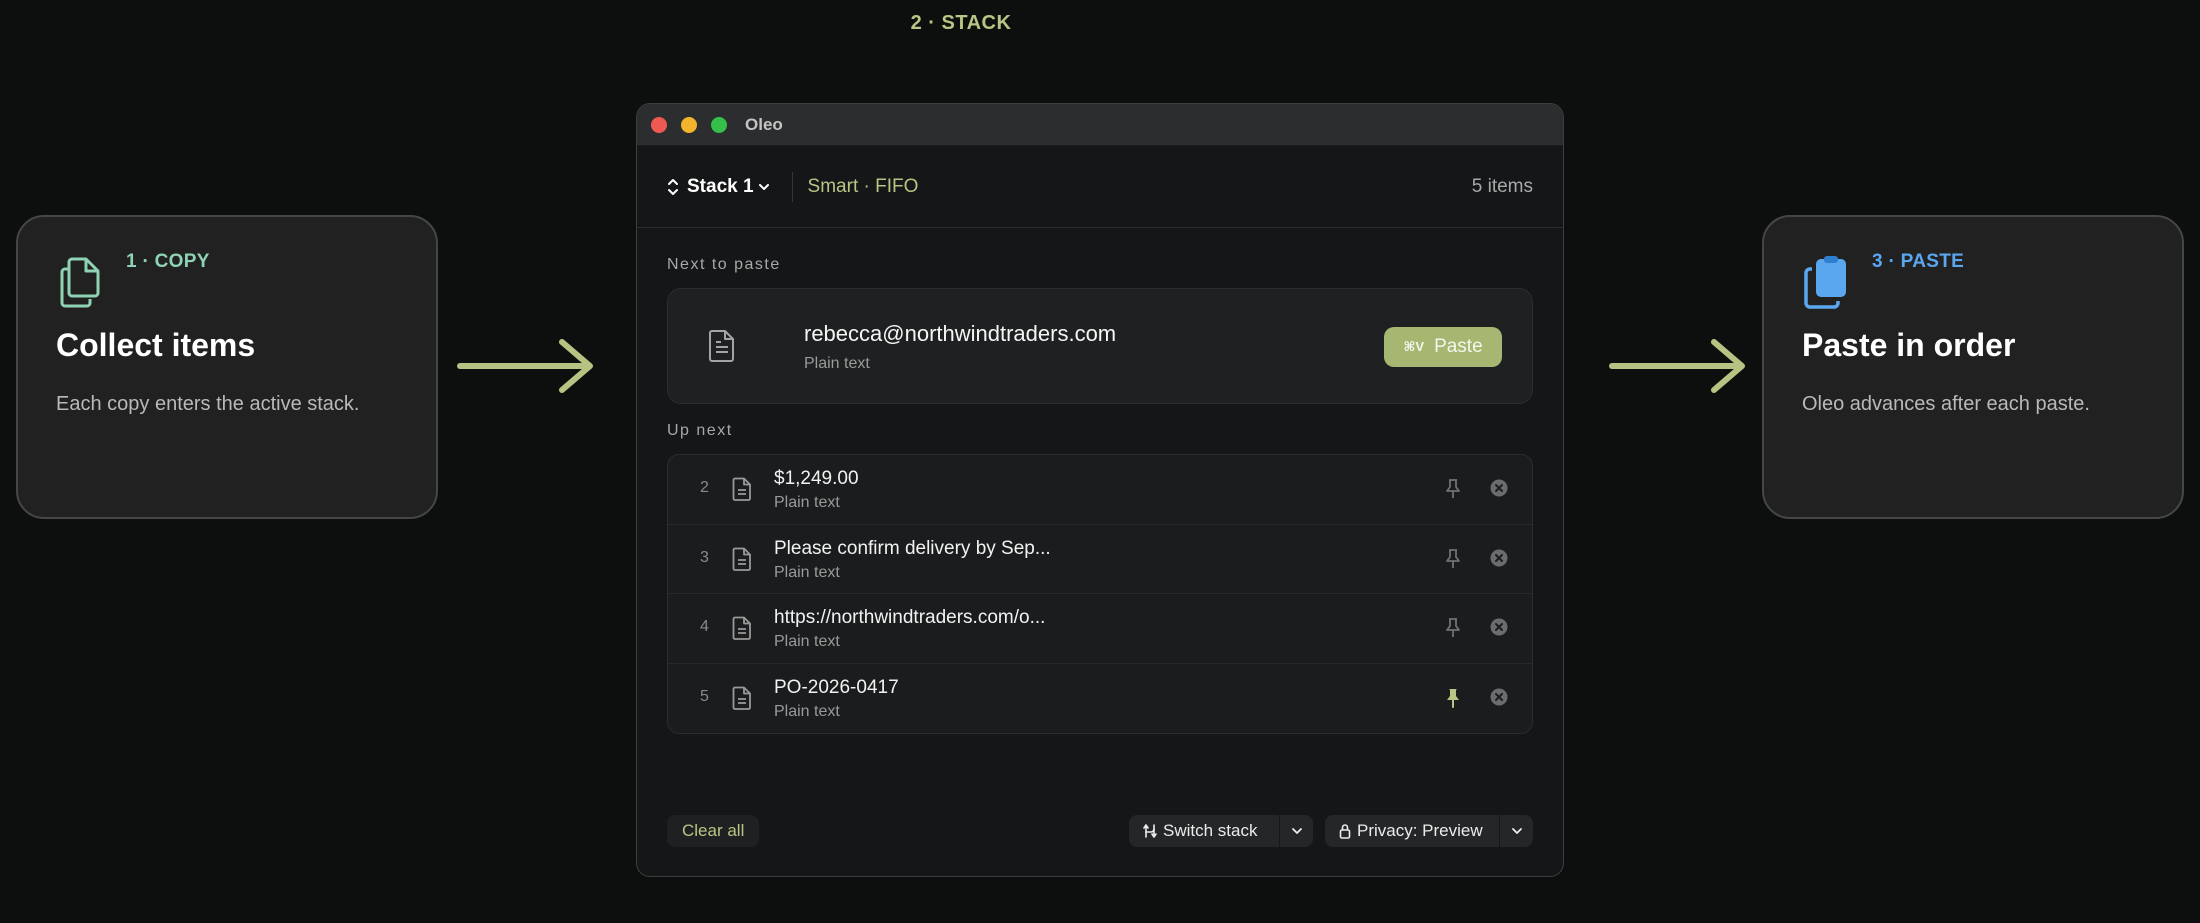 The image size is (2200, 923). I want to click on stage-label: 2 · STACK, so click(961, 23).